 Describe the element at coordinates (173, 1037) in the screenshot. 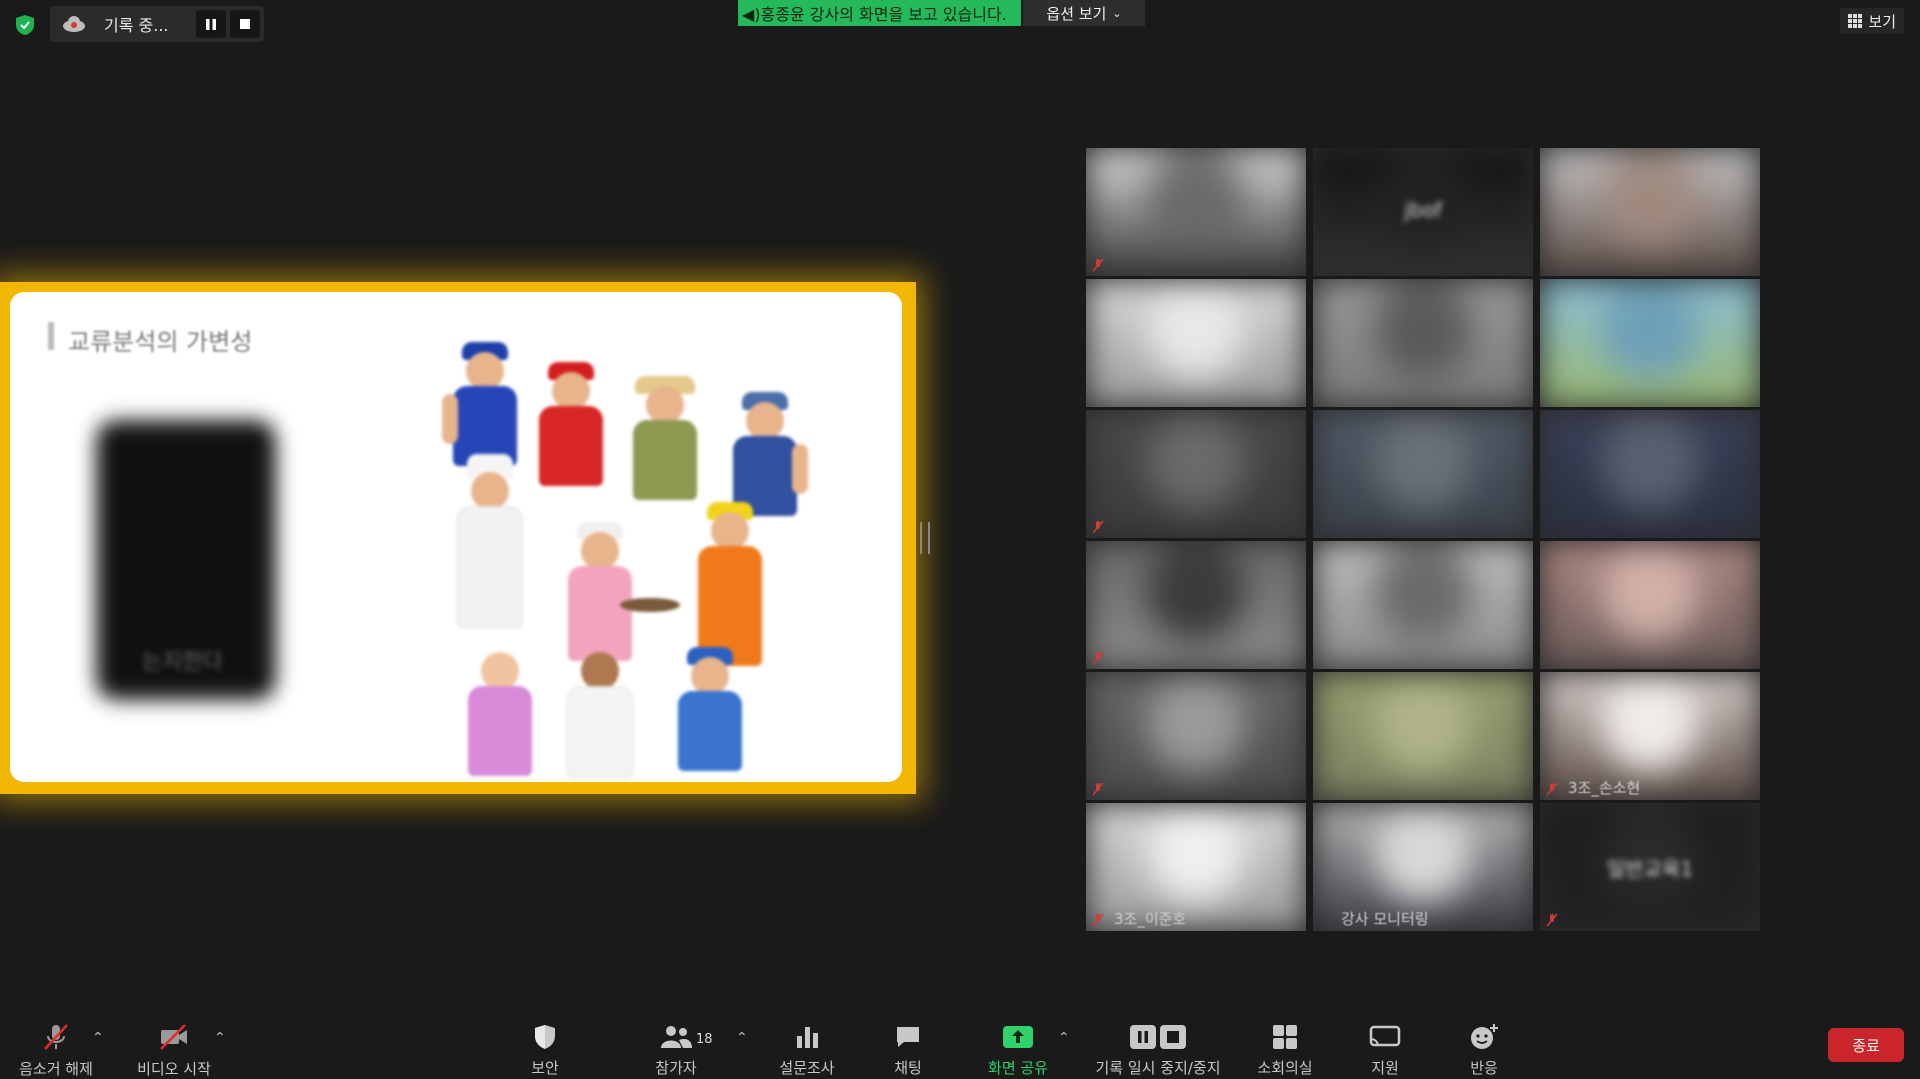

I see `video-off-icon` at that location.